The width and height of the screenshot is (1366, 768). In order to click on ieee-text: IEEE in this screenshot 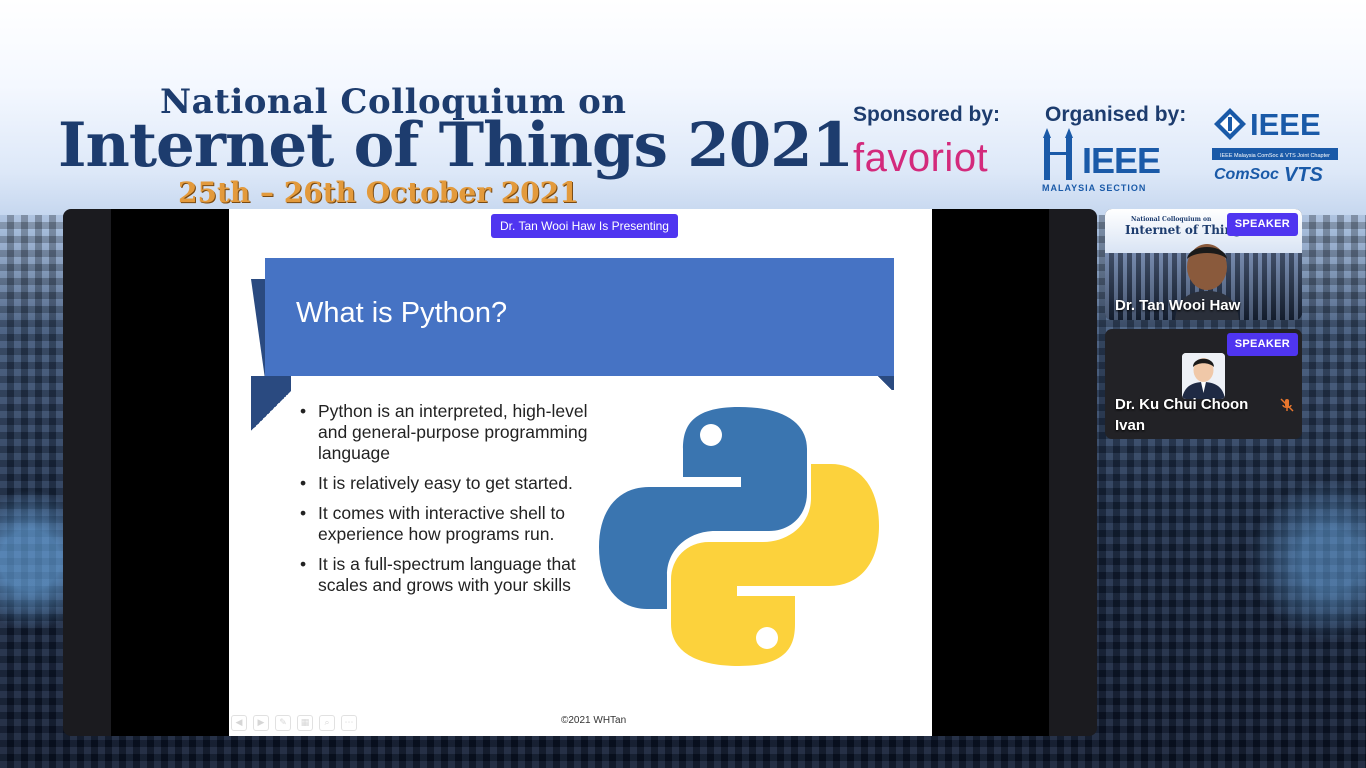, I will do `click(1285, 124)`.